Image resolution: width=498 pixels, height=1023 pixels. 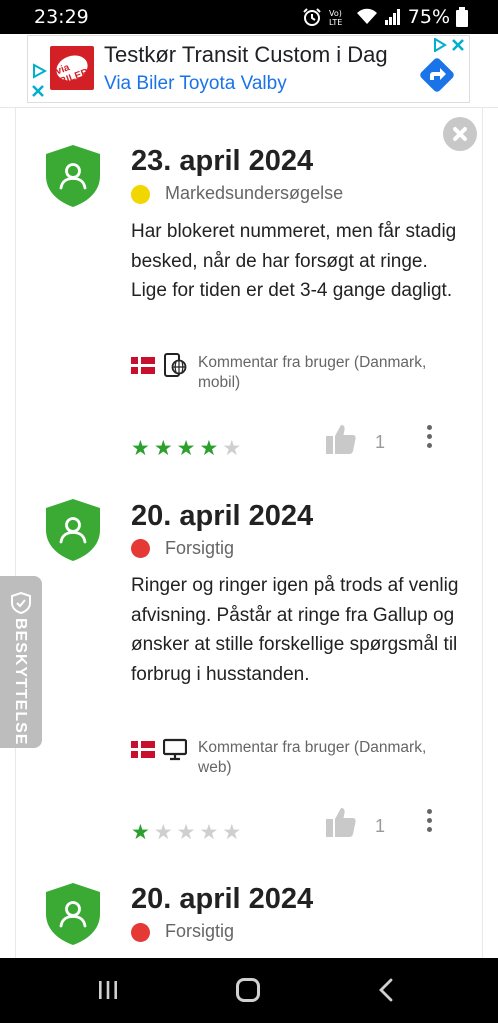 I want to click on protection-side-tab: BESKYTTELSE, so click(x=21, y=662).